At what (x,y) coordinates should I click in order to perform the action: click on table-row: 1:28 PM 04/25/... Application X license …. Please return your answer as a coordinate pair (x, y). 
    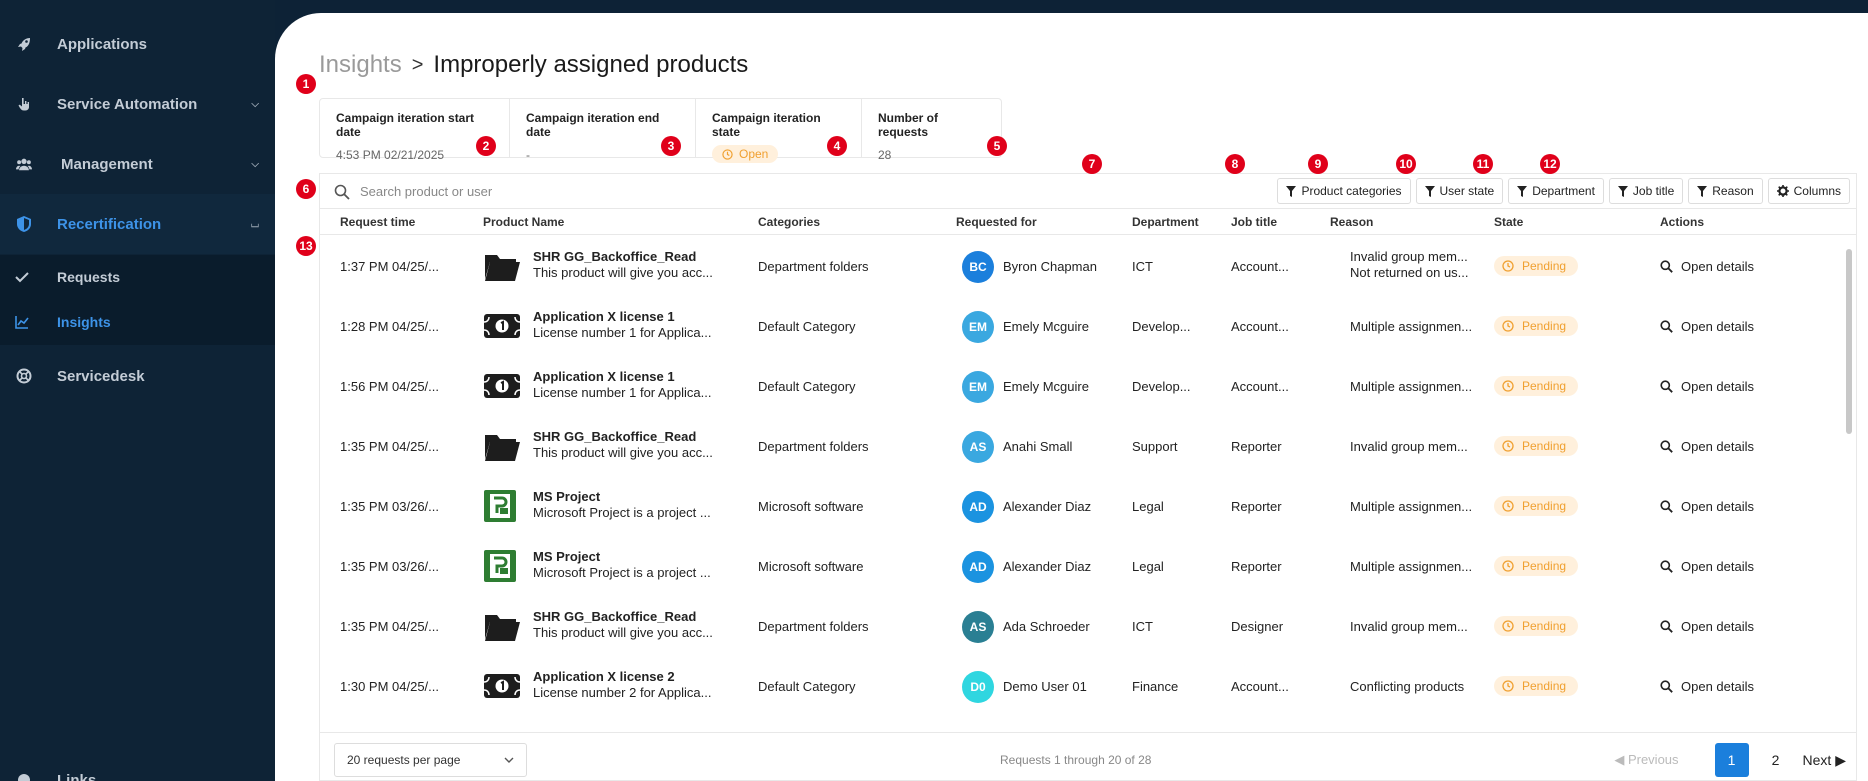
    Looking at the image, I should click on (1081, 326).